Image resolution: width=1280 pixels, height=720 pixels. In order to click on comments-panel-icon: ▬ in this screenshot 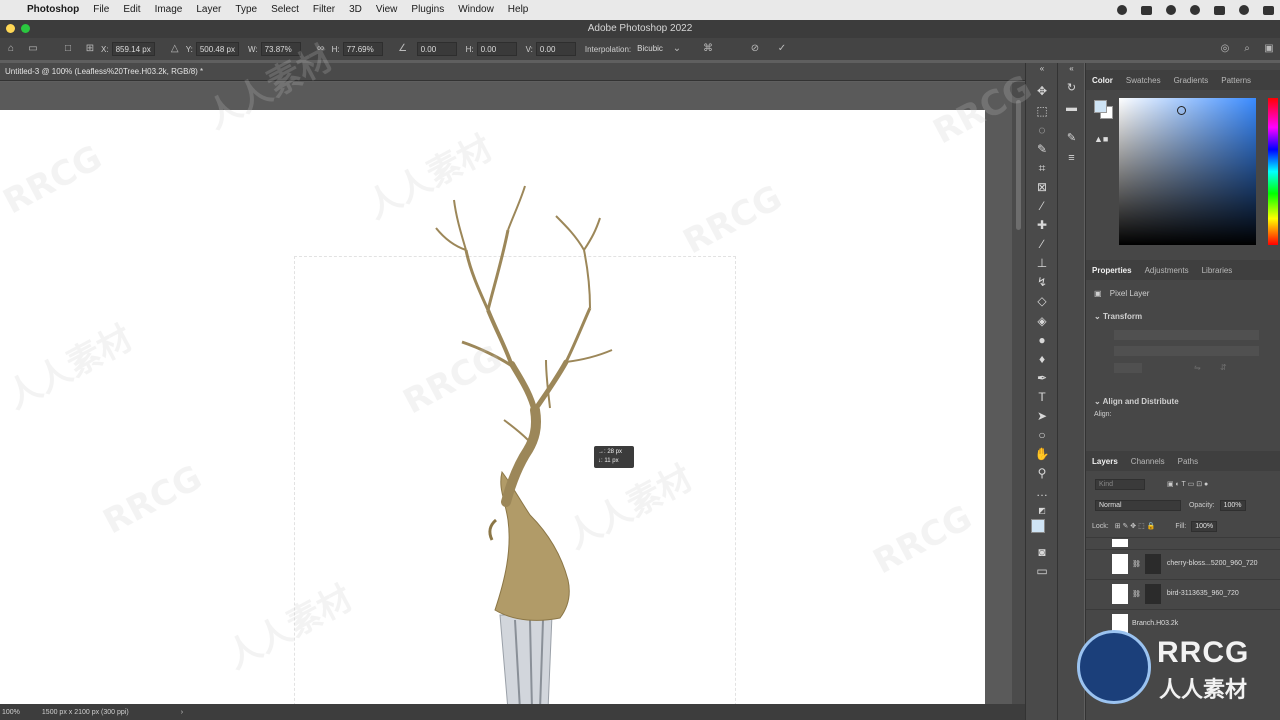, I will do `click(1071, 108)`.